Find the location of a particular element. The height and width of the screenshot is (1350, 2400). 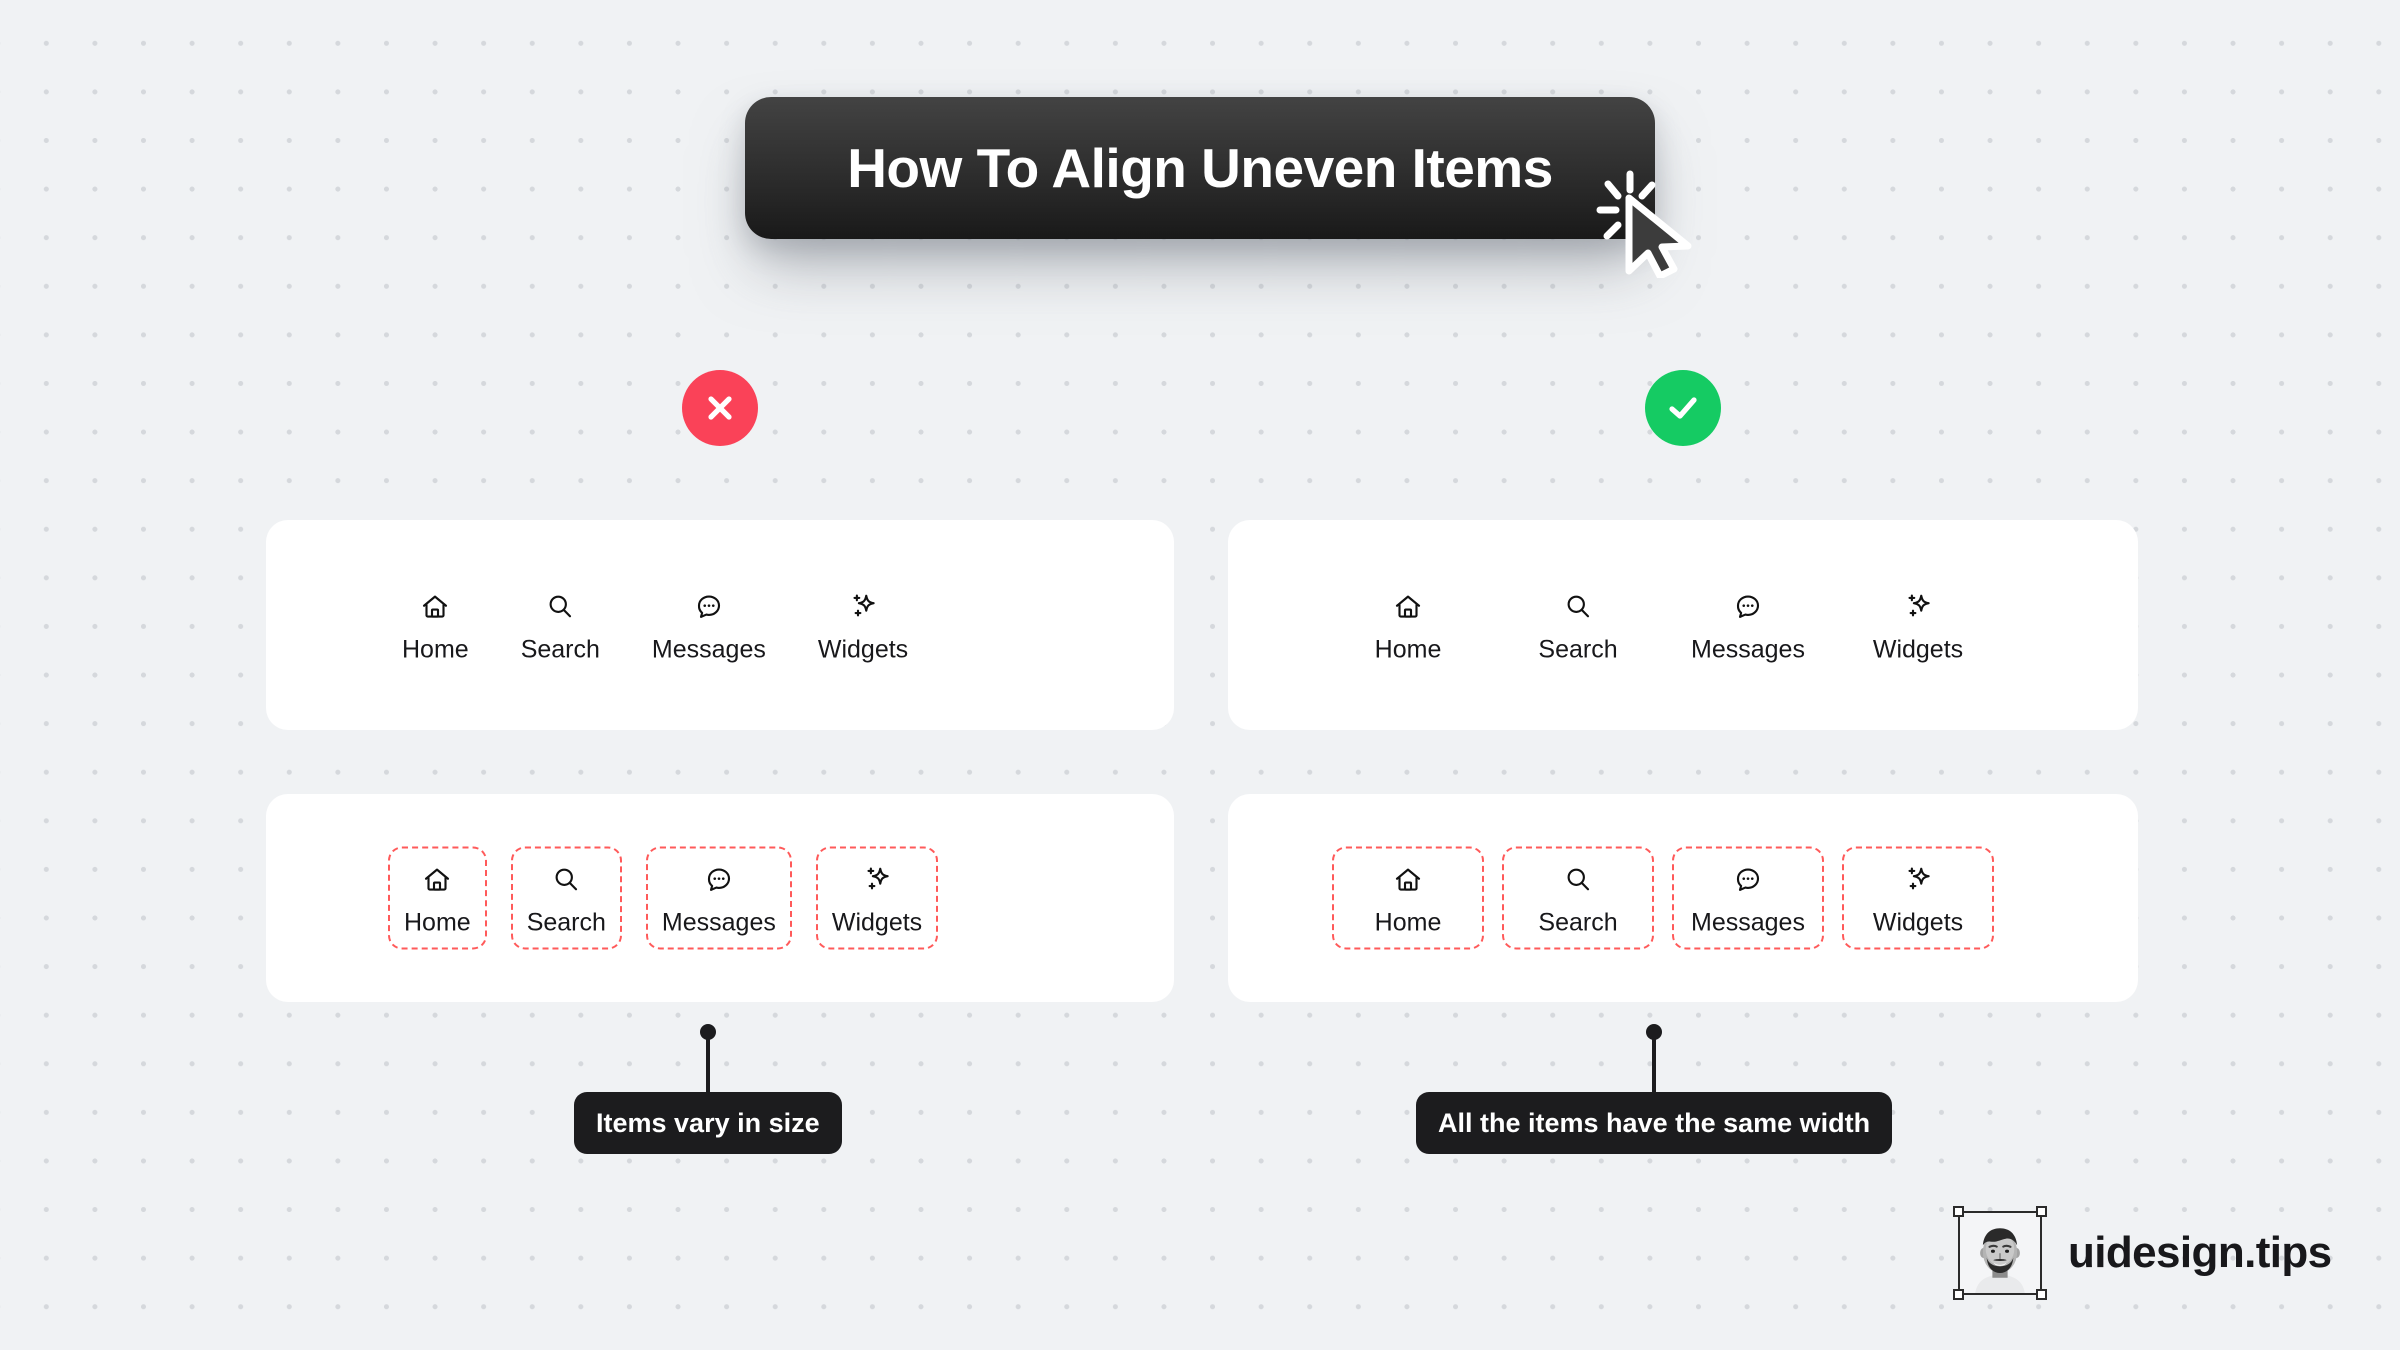

selection-handle-top-right is located at coordinates (2041, 1211).